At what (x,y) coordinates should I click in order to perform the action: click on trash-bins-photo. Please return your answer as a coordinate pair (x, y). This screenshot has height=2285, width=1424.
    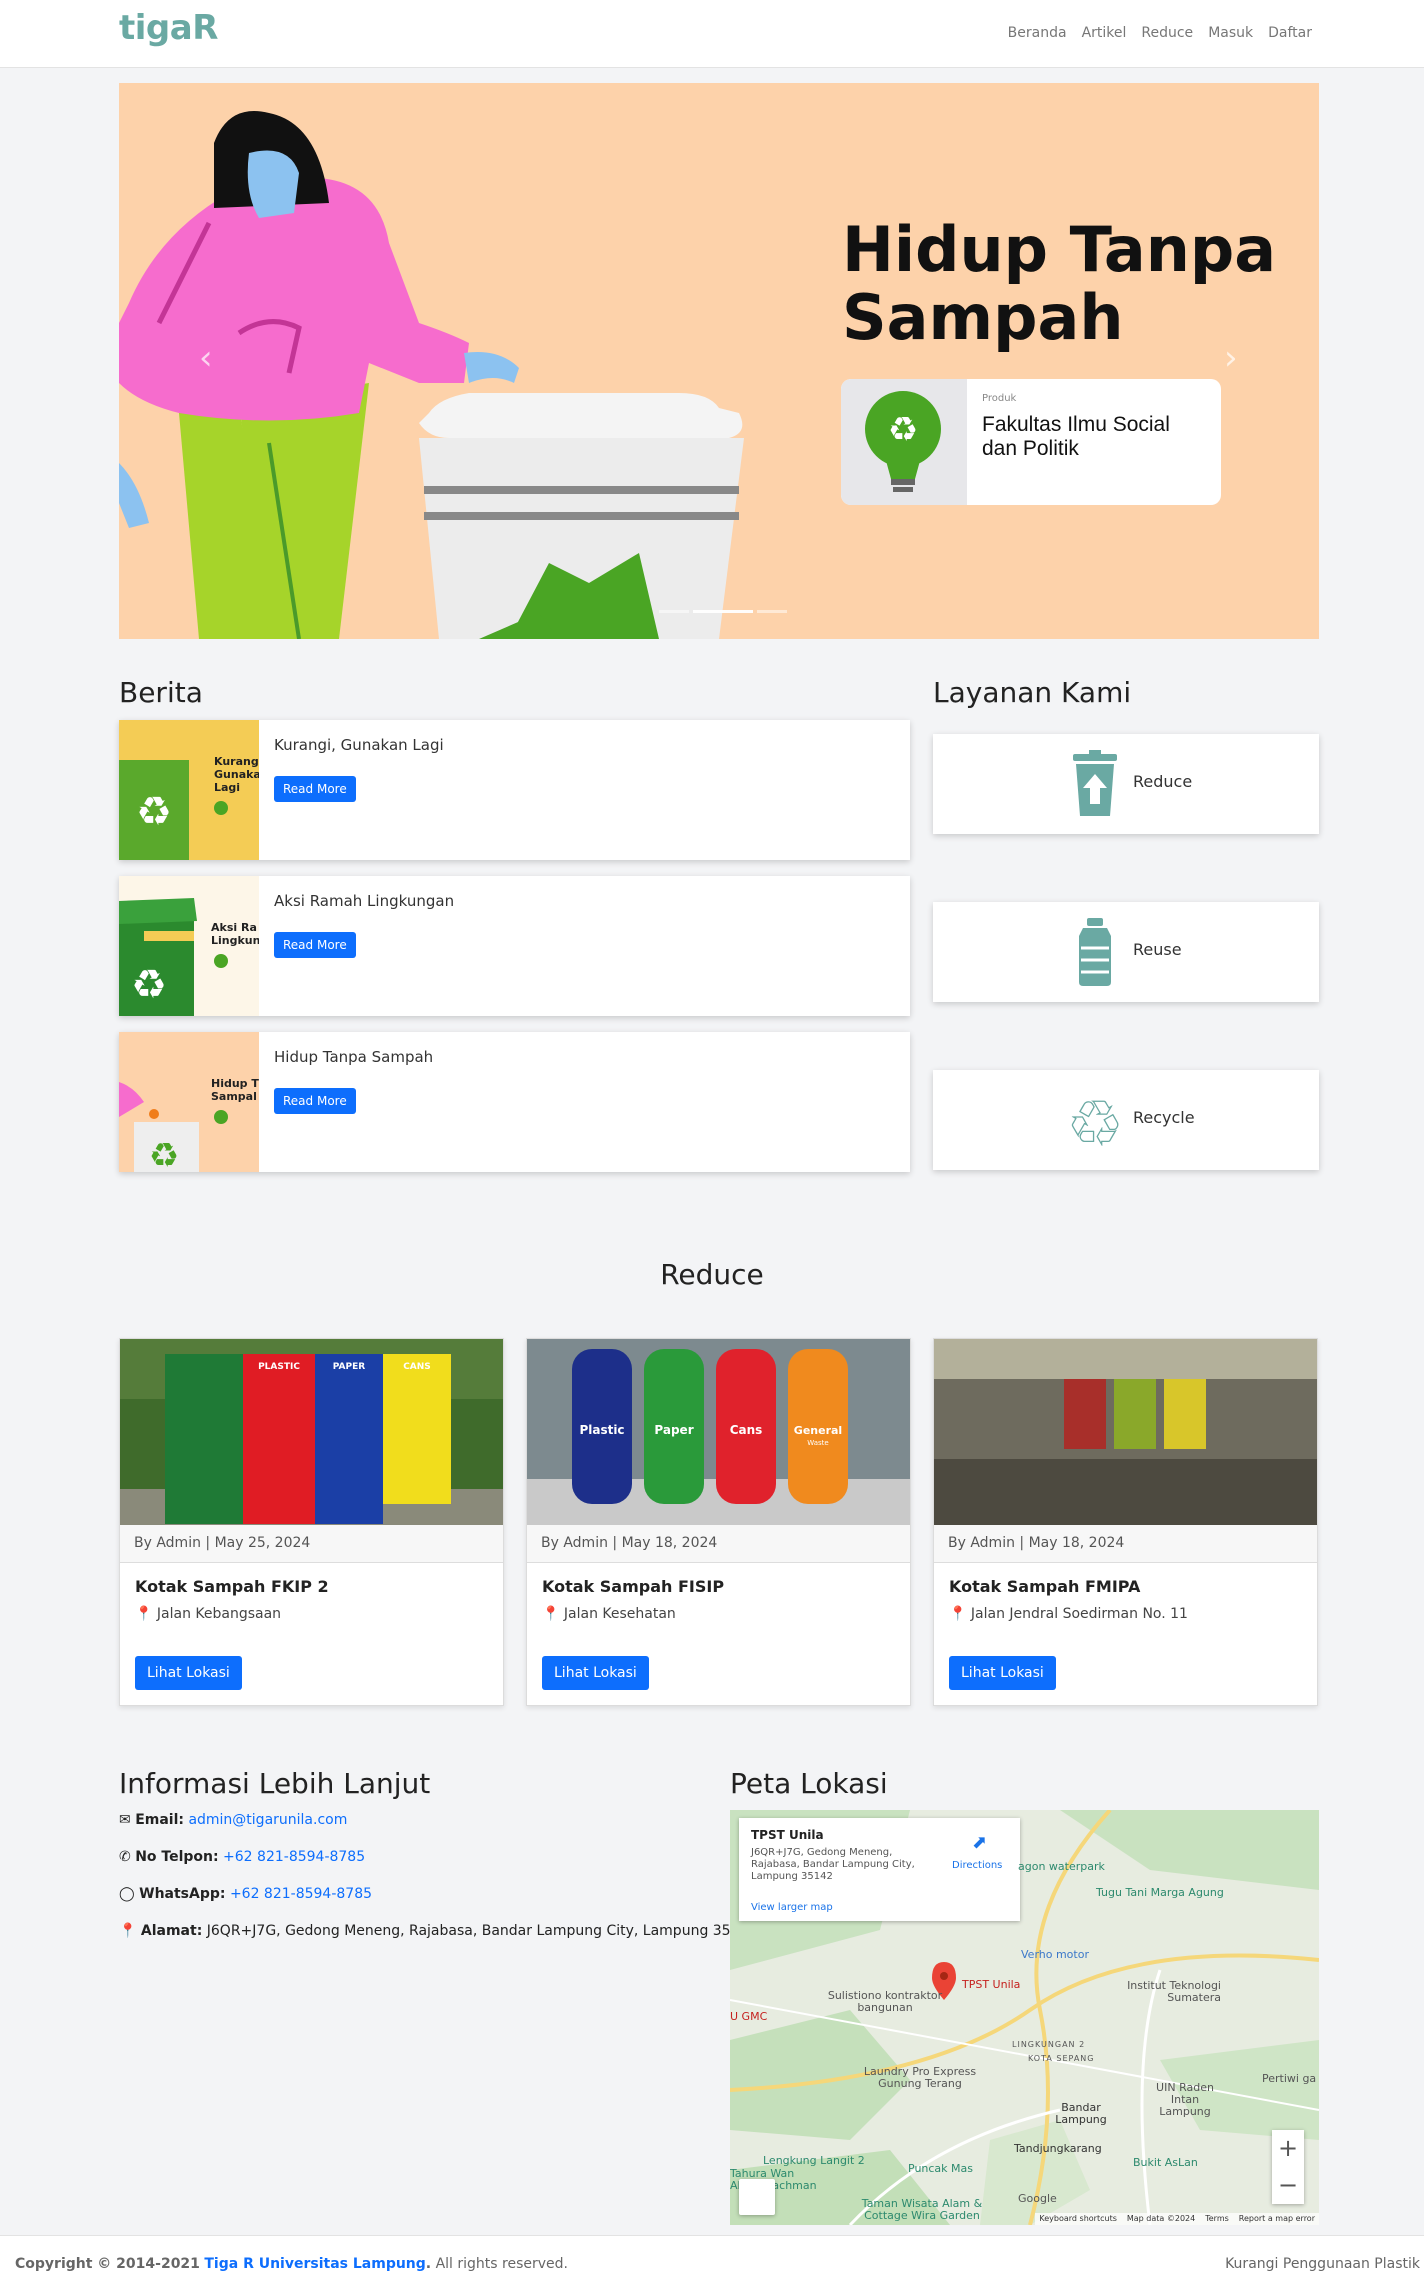
    Looking at the image, I should click on (1125, 1432).